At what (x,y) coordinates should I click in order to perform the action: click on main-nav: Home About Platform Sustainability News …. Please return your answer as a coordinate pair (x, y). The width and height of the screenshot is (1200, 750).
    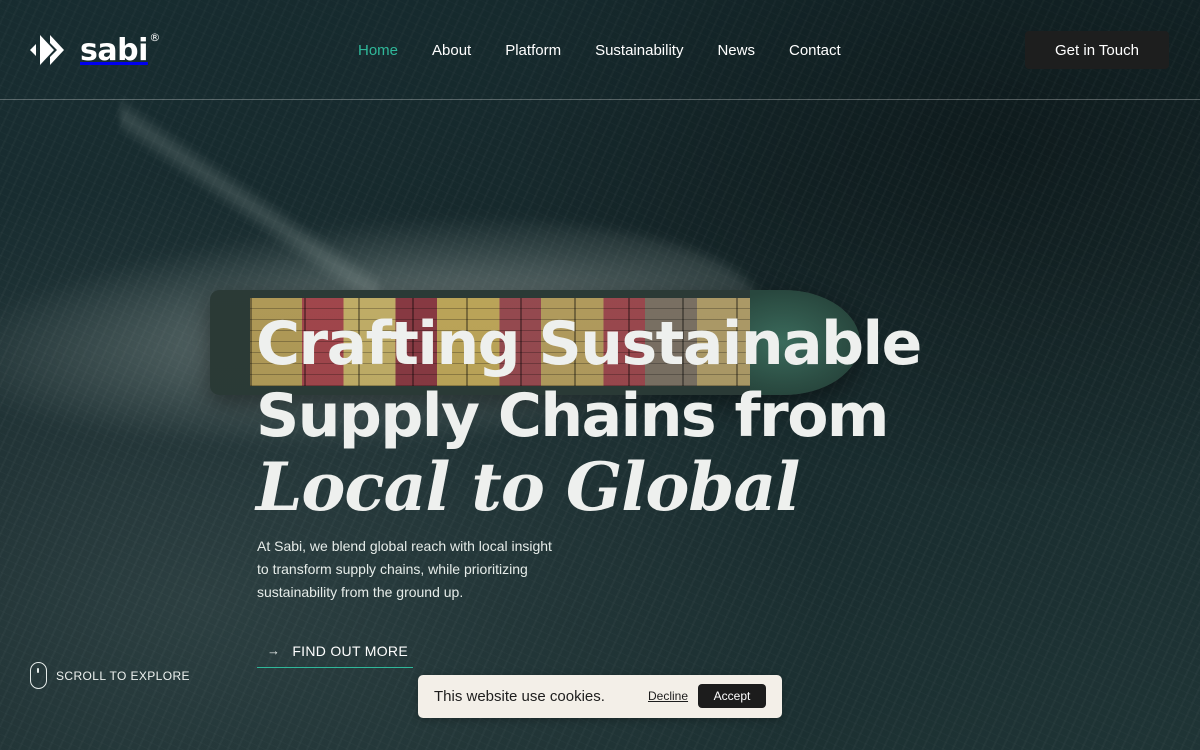
    Looking at the image, I should click on (598, 51).